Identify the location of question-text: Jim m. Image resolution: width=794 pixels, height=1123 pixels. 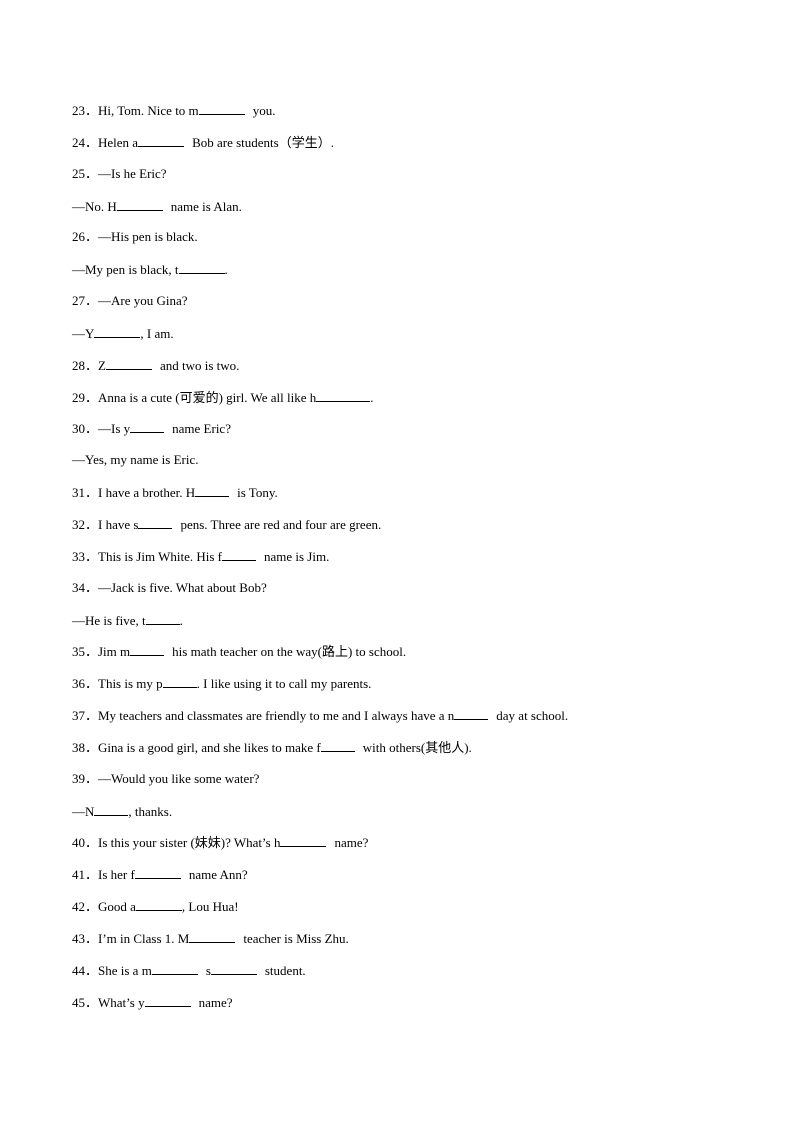
(114, 652).